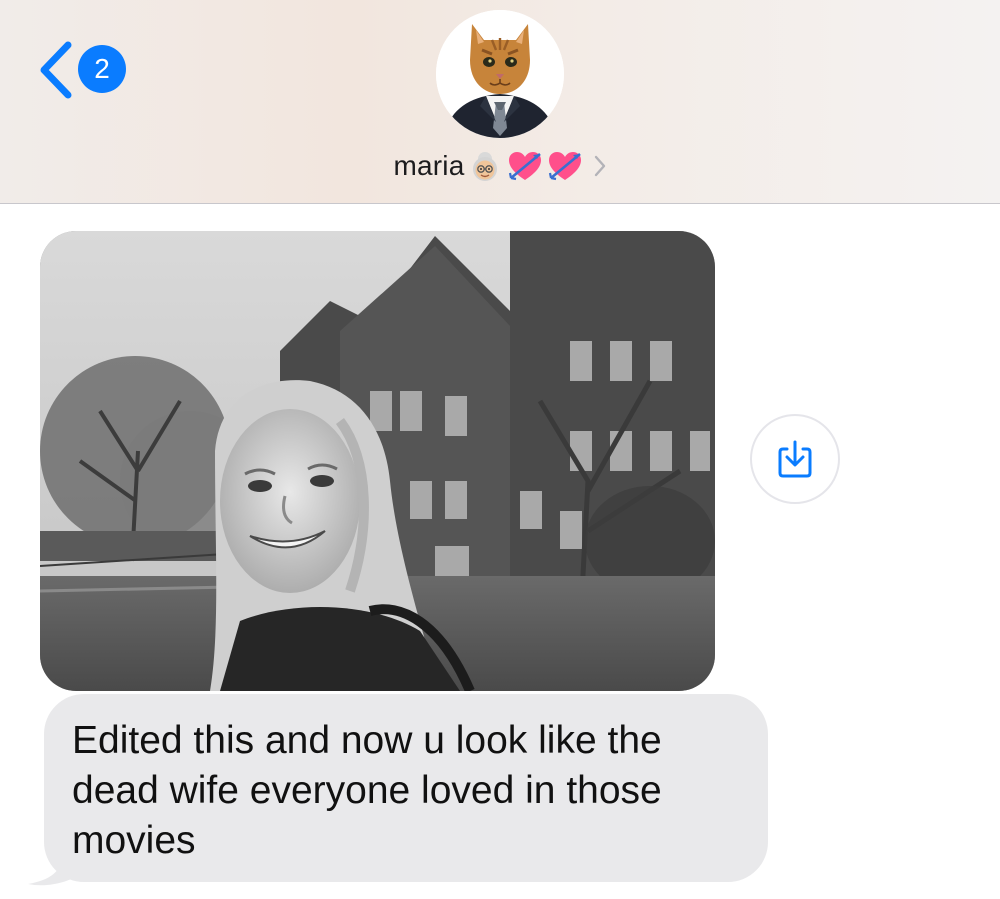 This screenshot has width=1000, height=899. I want to click on contact-emojis, so click(527, 166).